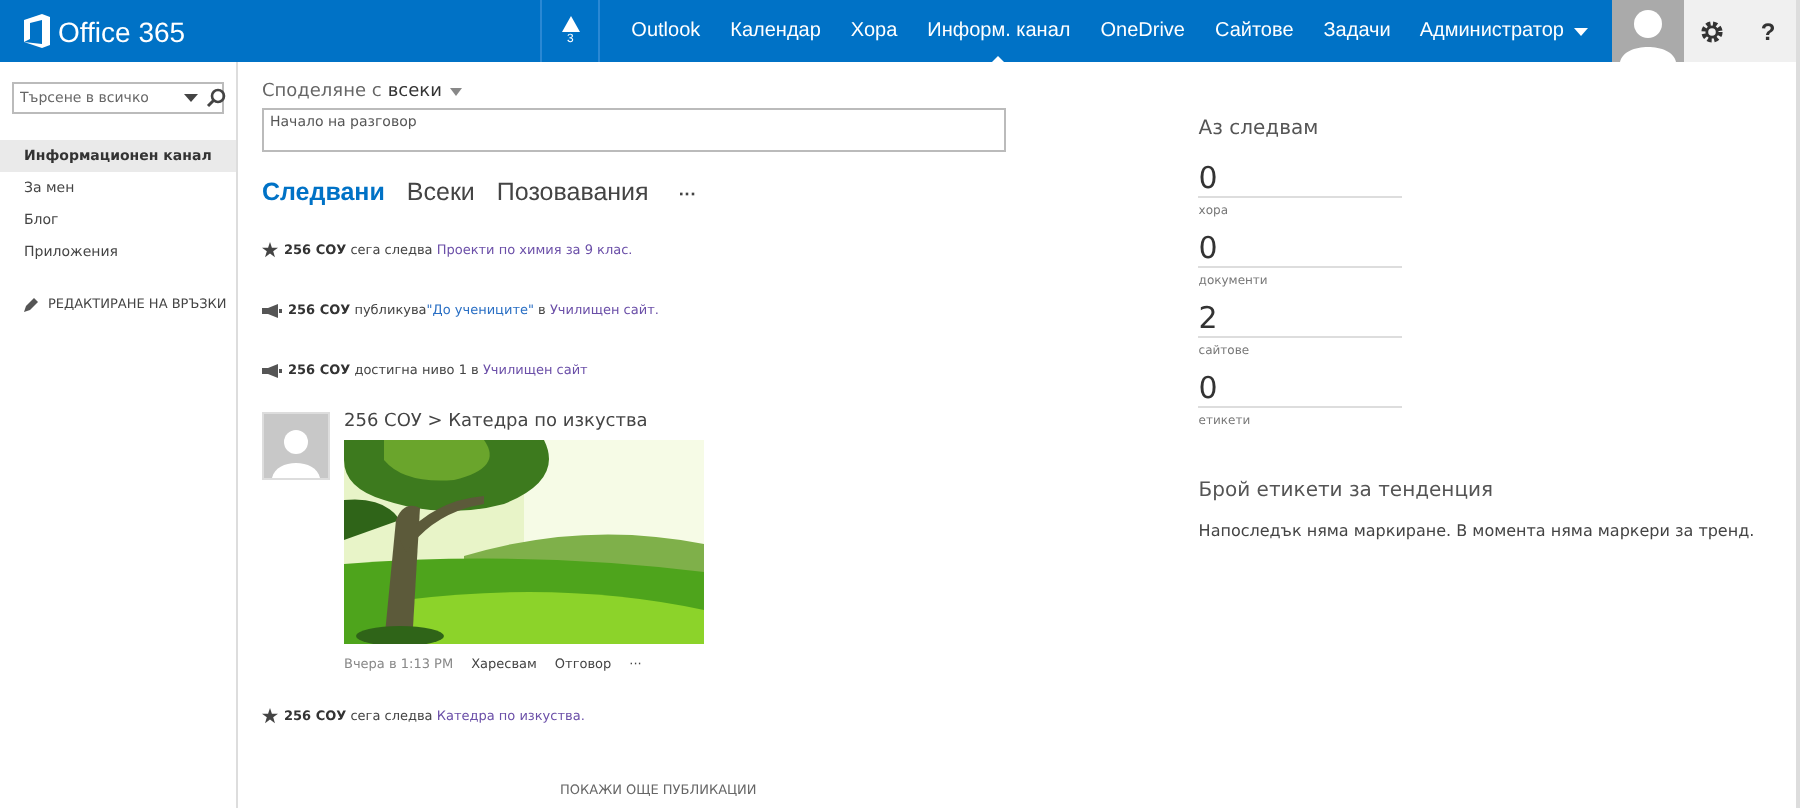 This screenshot has width=1800, height=808. I want to click on more-button: ···, so click(687, 194).